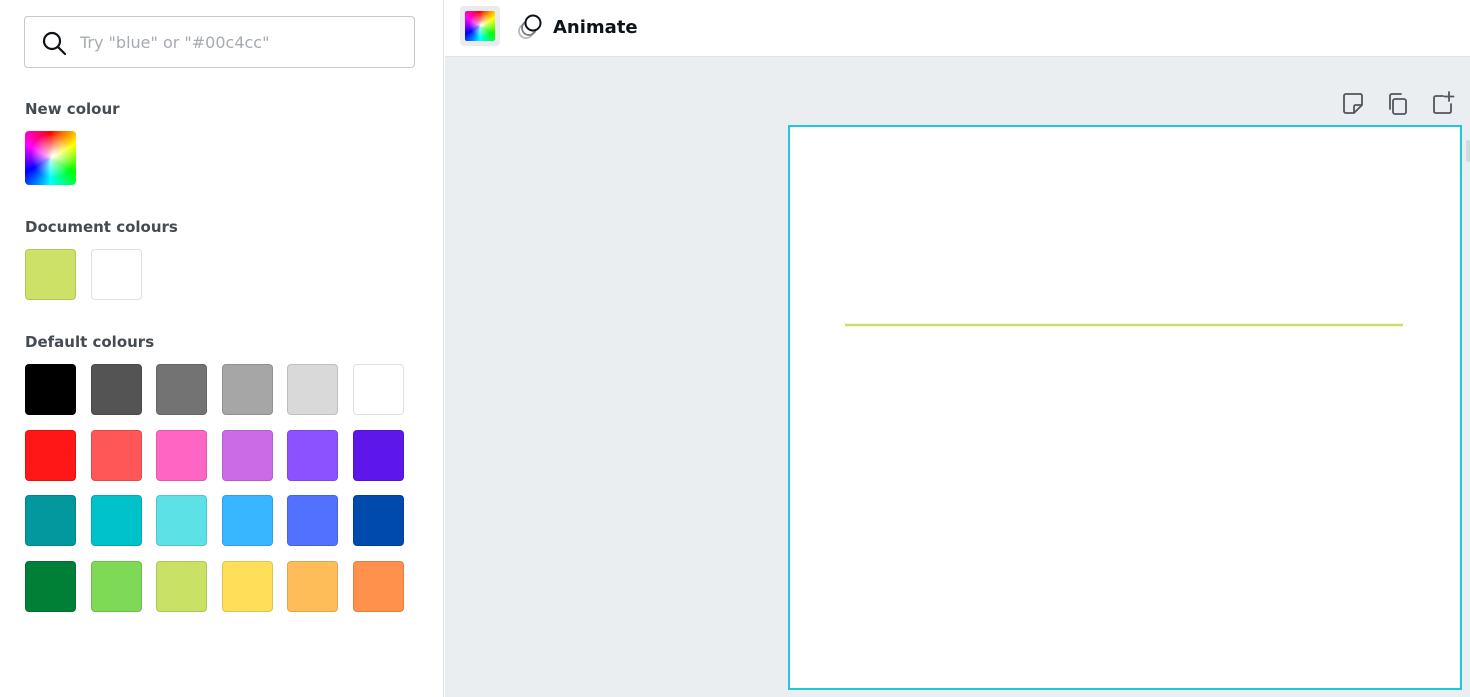 This screenshot has height=697, width=1470. Describe the element at coordinates (1398, 104) in the screenshot. I see `duplicate-page-icon` at that location.